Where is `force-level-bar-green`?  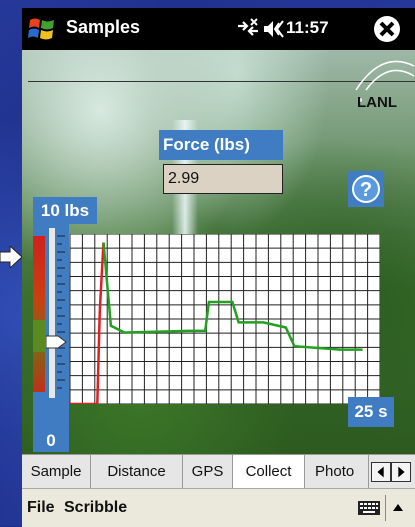 force-level-bar-green is located at coordinates (39, 336).